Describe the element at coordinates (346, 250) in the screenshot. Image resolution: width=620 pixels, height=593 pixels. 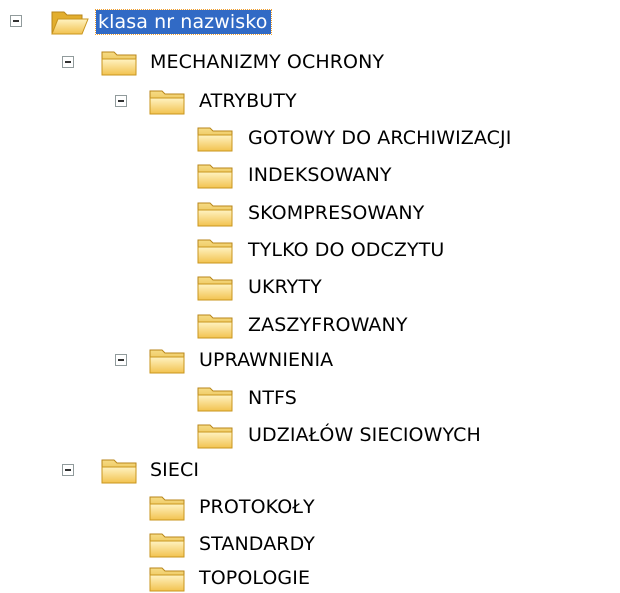
I see `tree-node-label: TYLKO DO ODCZYTU` at that location.